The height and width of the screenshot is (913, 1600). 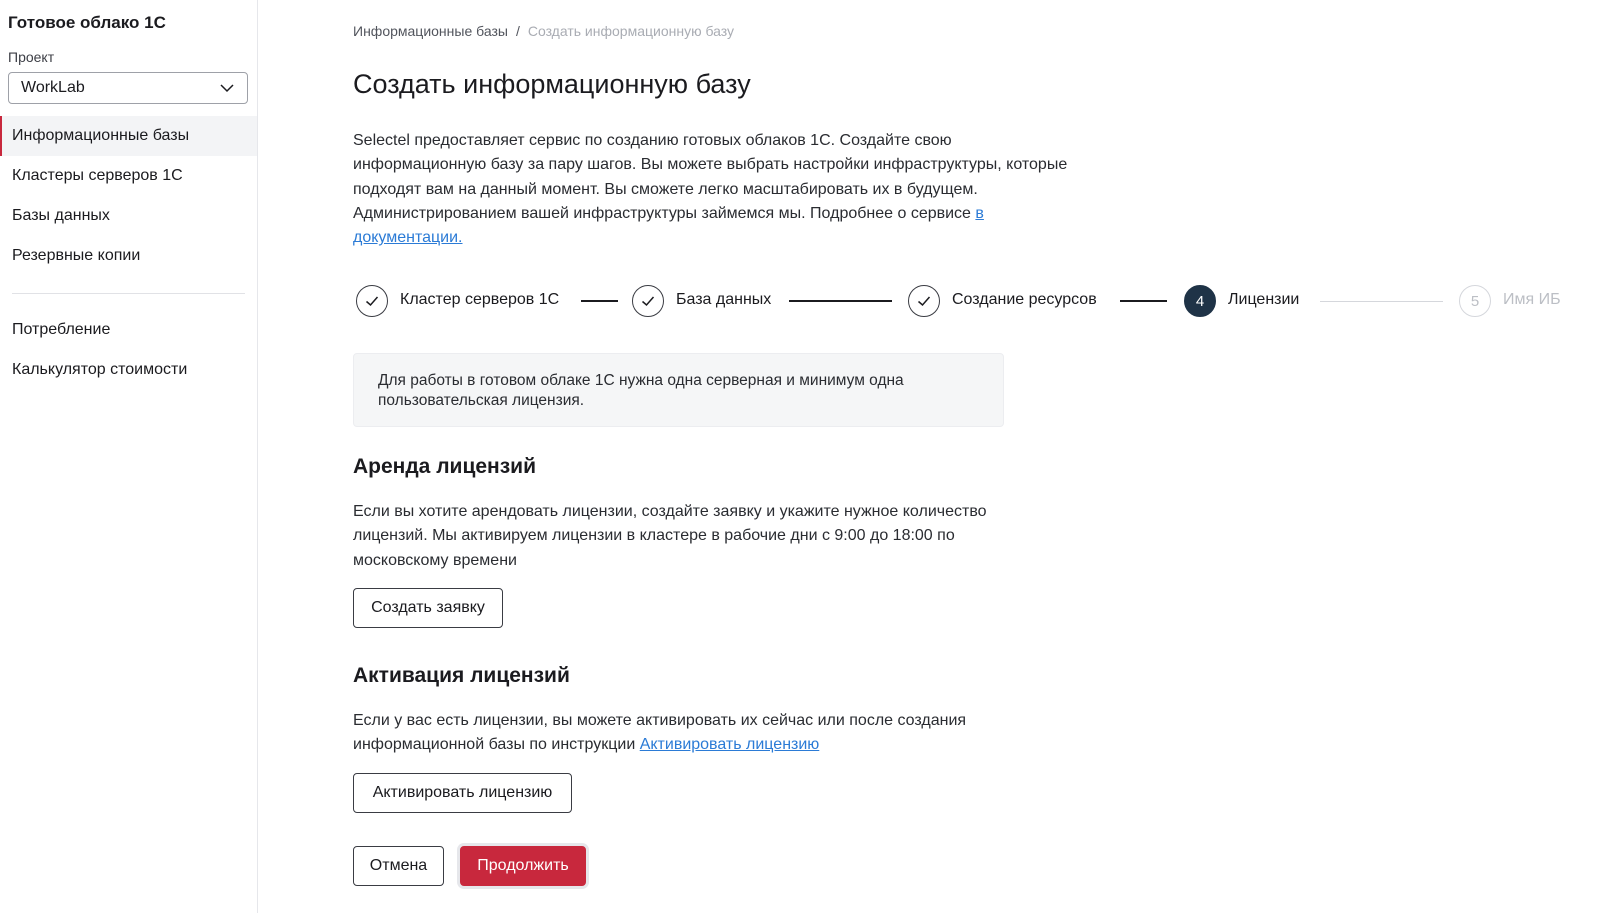 What do you see at coordinates (227, 88) in the screenshot?
I see `chevron-down-icon` at bounding box center [227, 88].